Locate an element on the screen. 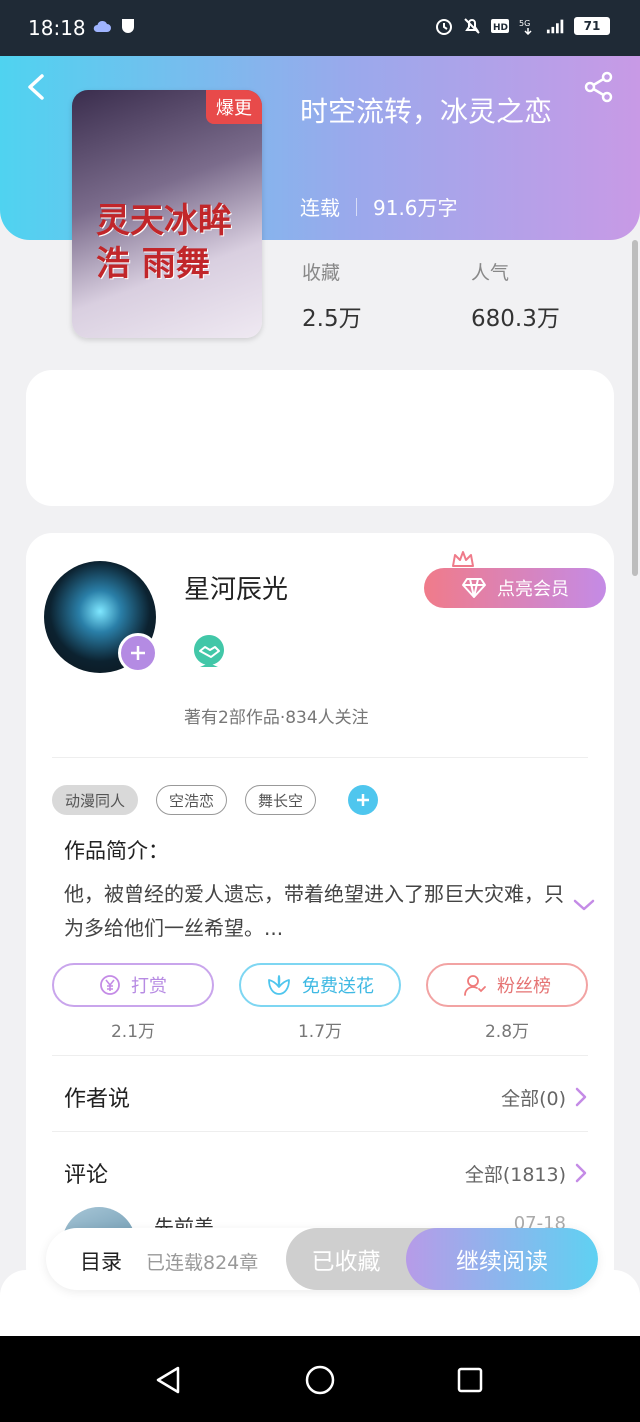  continue-reading-button: 继续阅读 is located at coordinates (502, 1259).